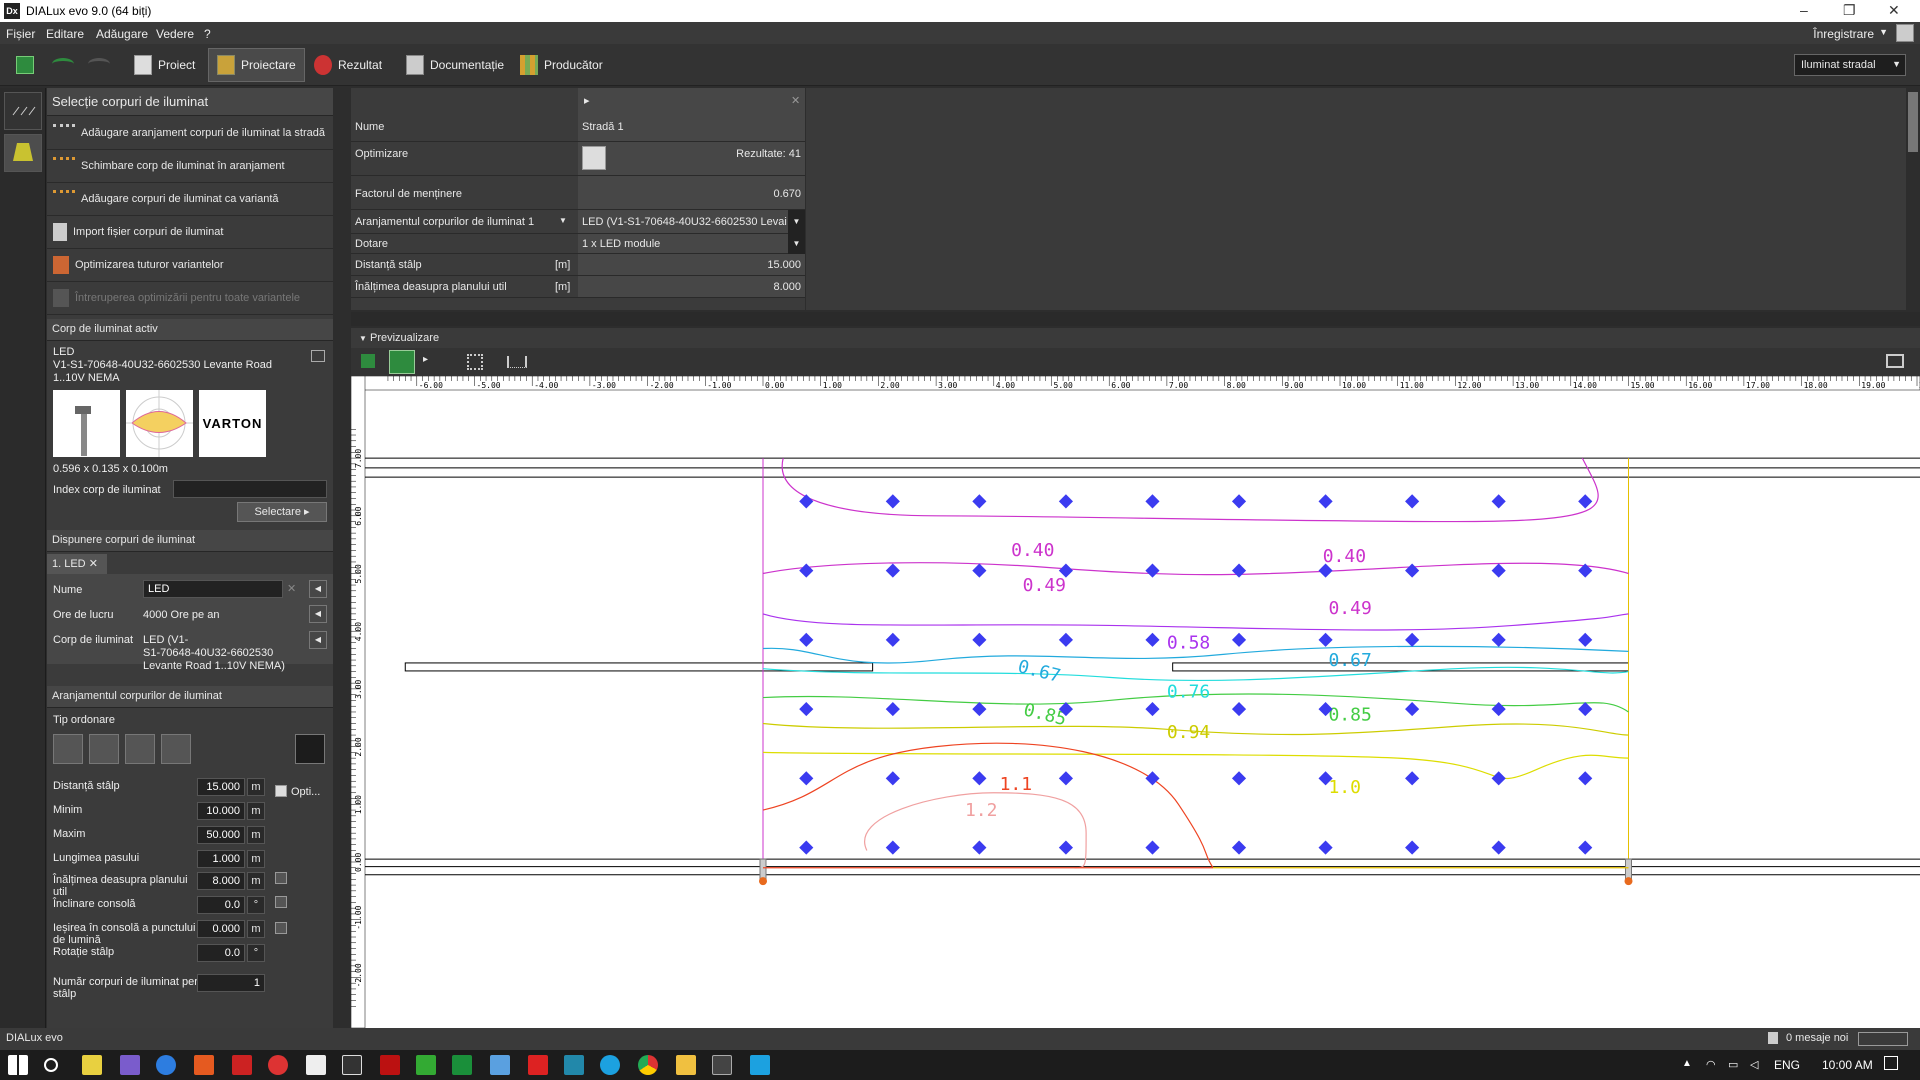 This screenshot has height=1080, width=1920. I want to click on index-input, so click(250, 489).